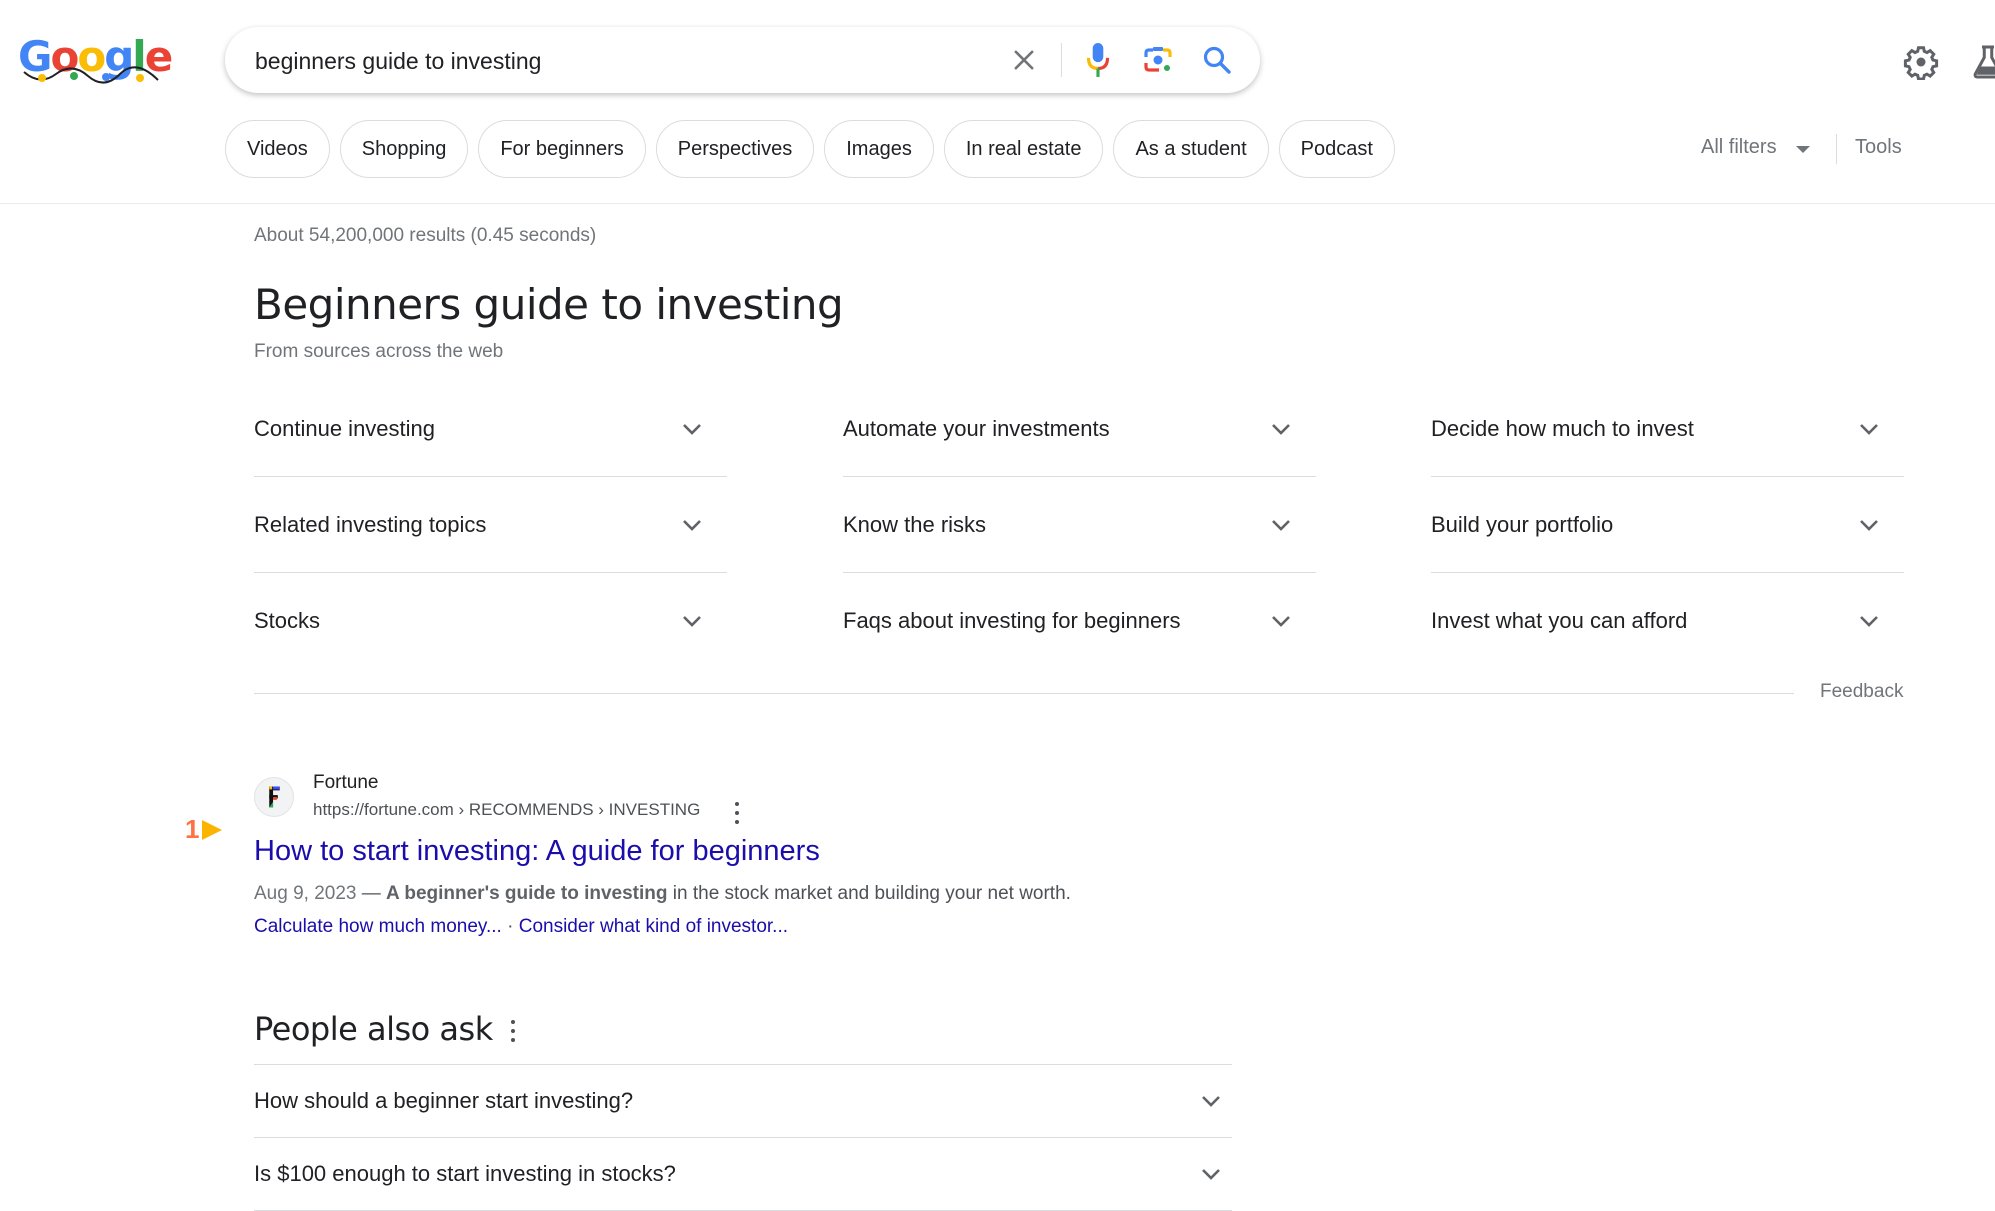 Image resolution: width=1995 pixels, height=1211 pixels. I want to click on flask-icon, so click(1982, 62).